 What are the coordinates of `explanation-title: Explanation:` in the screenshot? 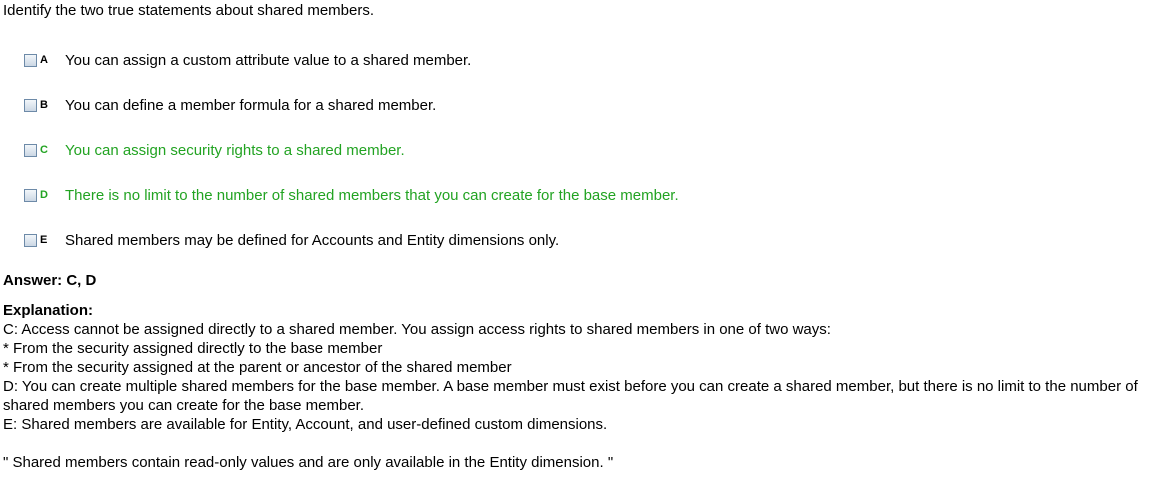 It's located at (48, 310).